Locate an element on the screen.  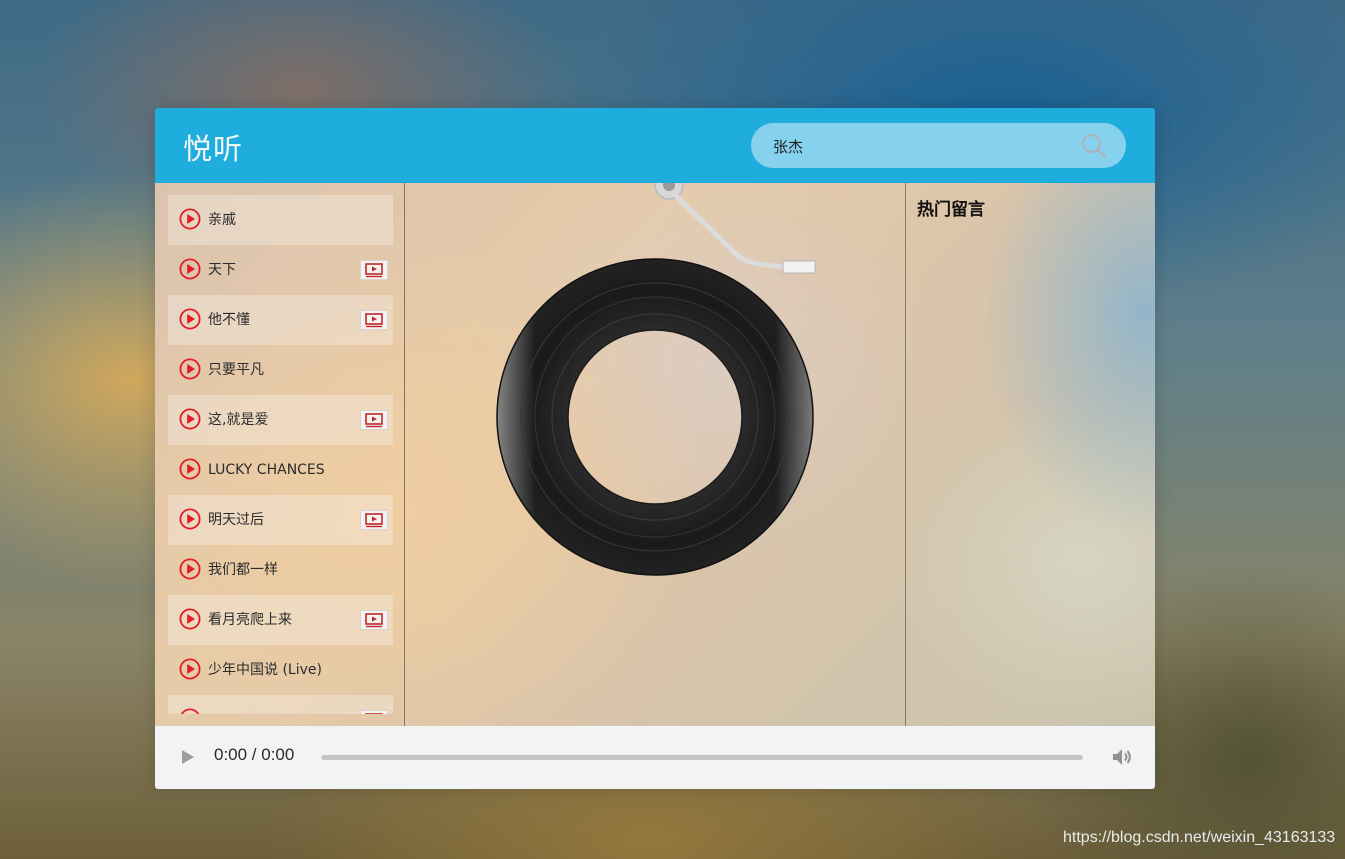
vinyl-record is located at coordinates (656, 373).